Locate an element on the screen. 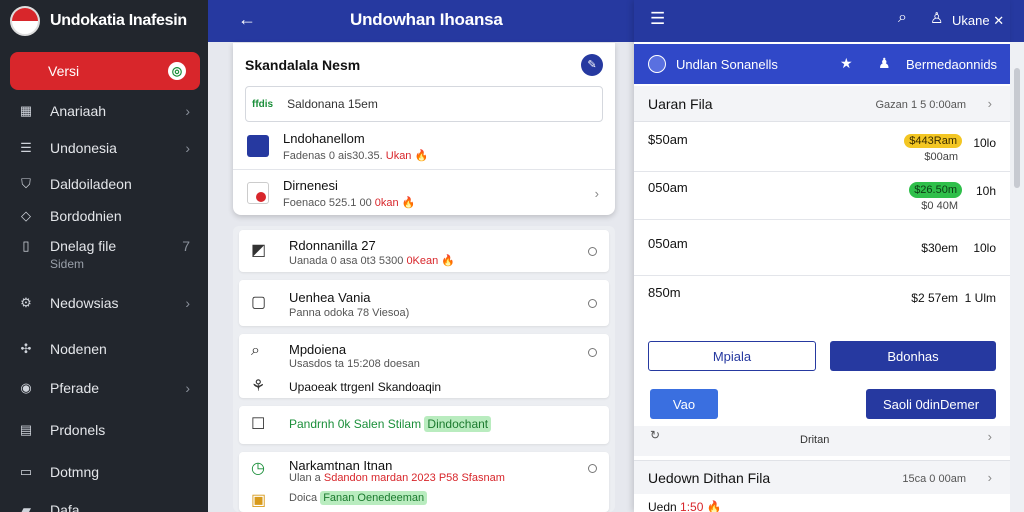  list-item-title: Narkamtnan Itnan is located at coordinates (341, 465).